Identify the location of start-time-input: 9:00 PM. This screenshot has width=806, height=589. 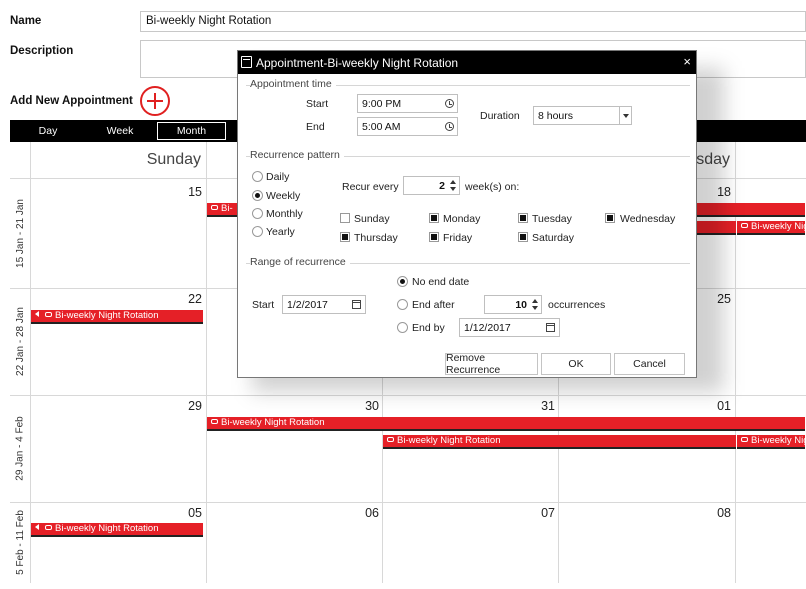
(407, 103).